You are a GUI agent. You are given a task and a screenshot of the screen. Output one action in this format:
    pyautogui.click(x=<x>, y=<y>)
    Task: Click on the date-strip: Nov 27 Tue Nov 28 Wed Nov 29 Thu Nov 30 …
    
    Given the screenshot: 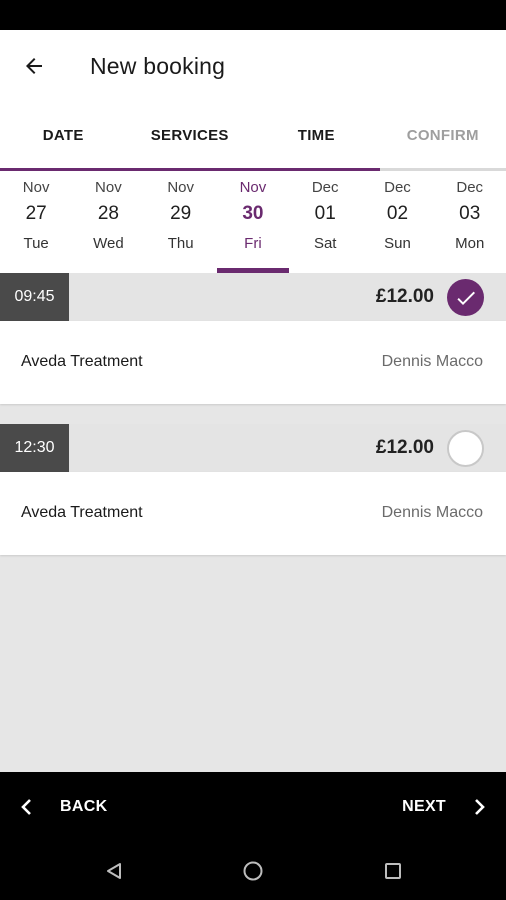 What is the action you would take?
    pyautogui.click(x=253, y=222)
    